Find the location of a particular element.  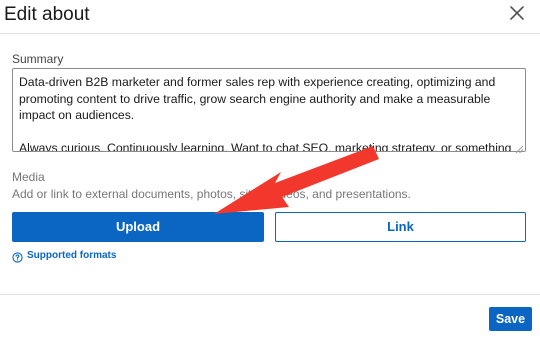

upload-button: Upload is located at coordinates (138, 227).